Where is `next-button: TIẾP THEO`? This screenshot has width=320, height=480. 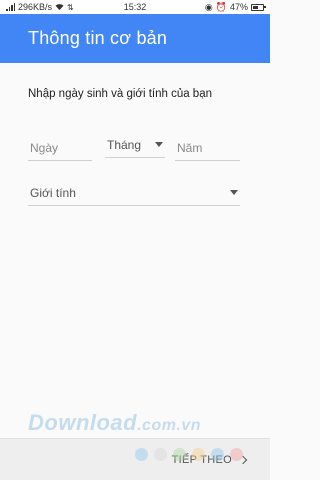 next-button: TIẾP THEO is located at coordinates (209, 459).